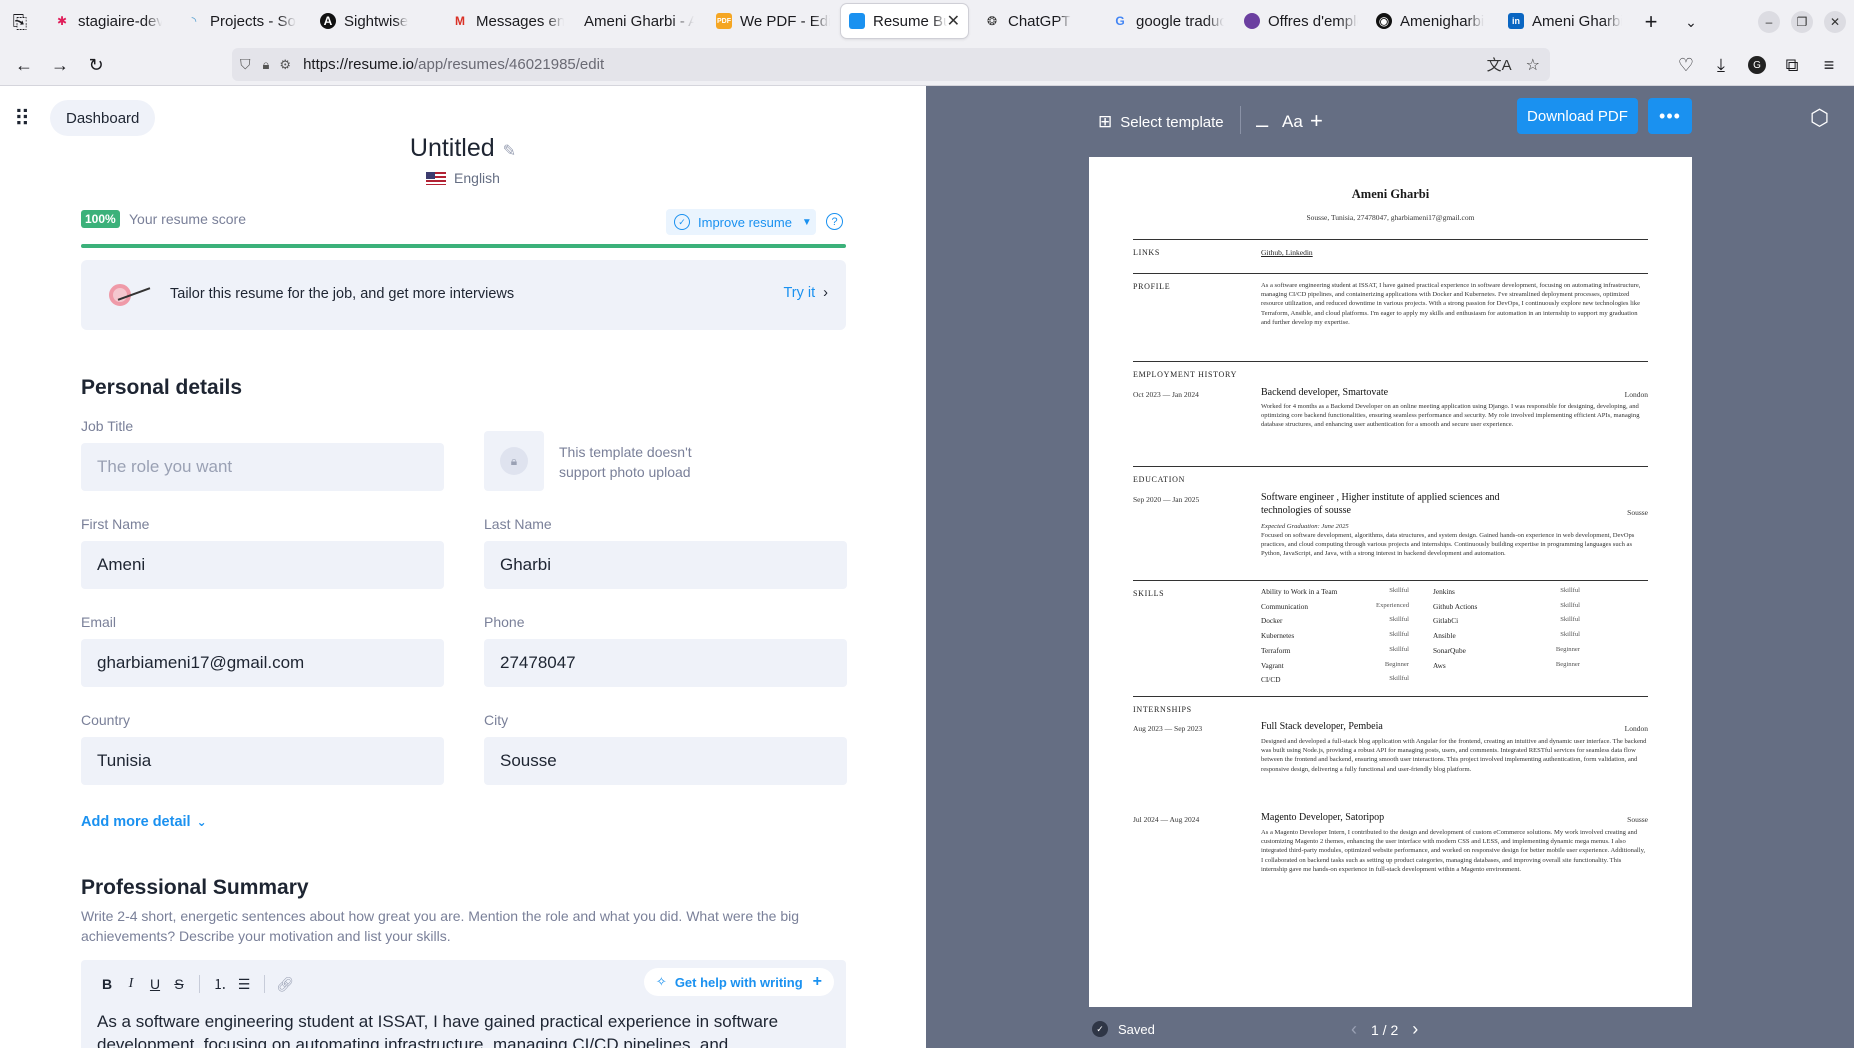  Describe the element at coordinates (463, 178) in the screenshot. I see `language-selector: English` at that location.